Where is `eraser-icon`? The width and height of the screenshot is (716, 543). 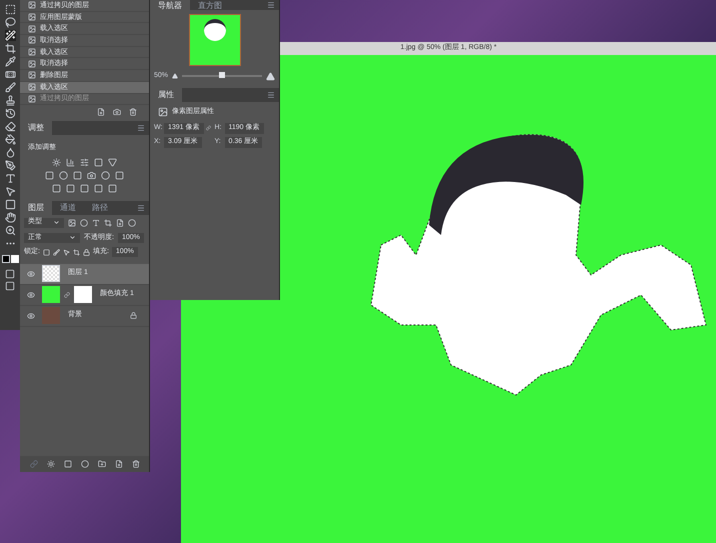 eraser-icon is located at coordinates (10, 126).